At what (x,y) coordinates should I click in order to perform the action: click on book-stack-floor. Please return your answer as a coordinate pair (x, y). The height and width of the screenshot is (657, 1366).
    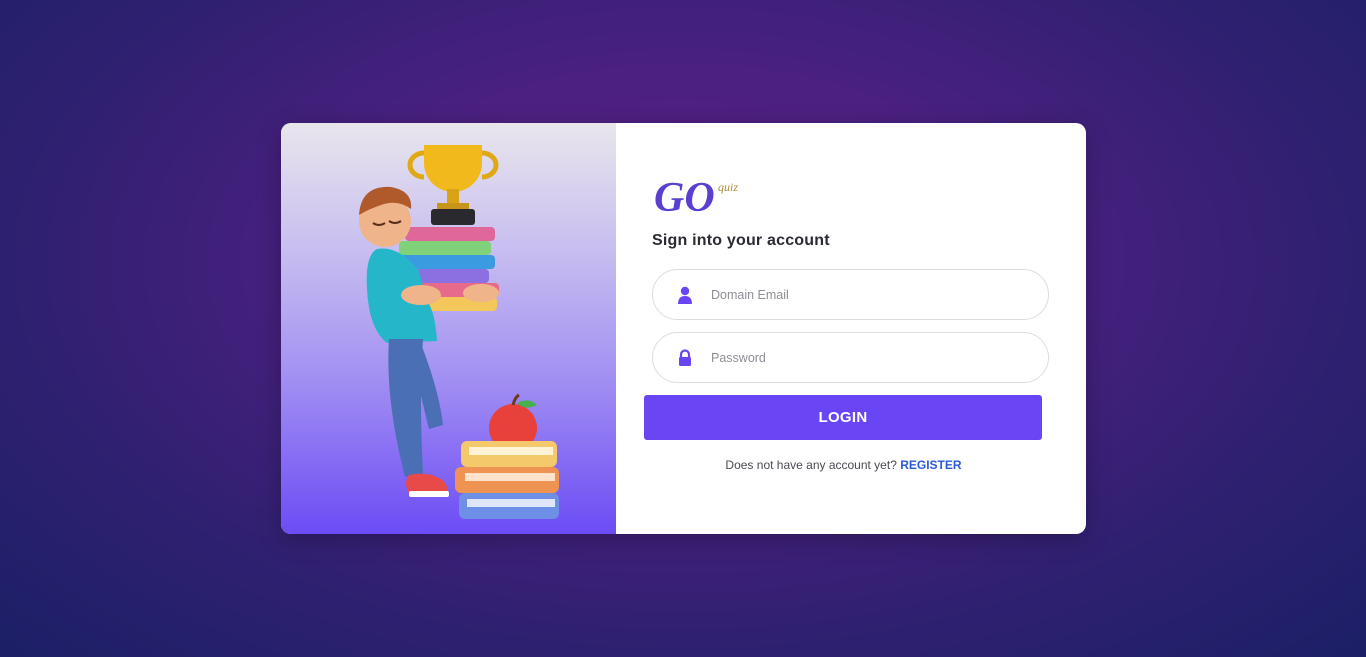
    Looking at the image, I should click on (507, 480).